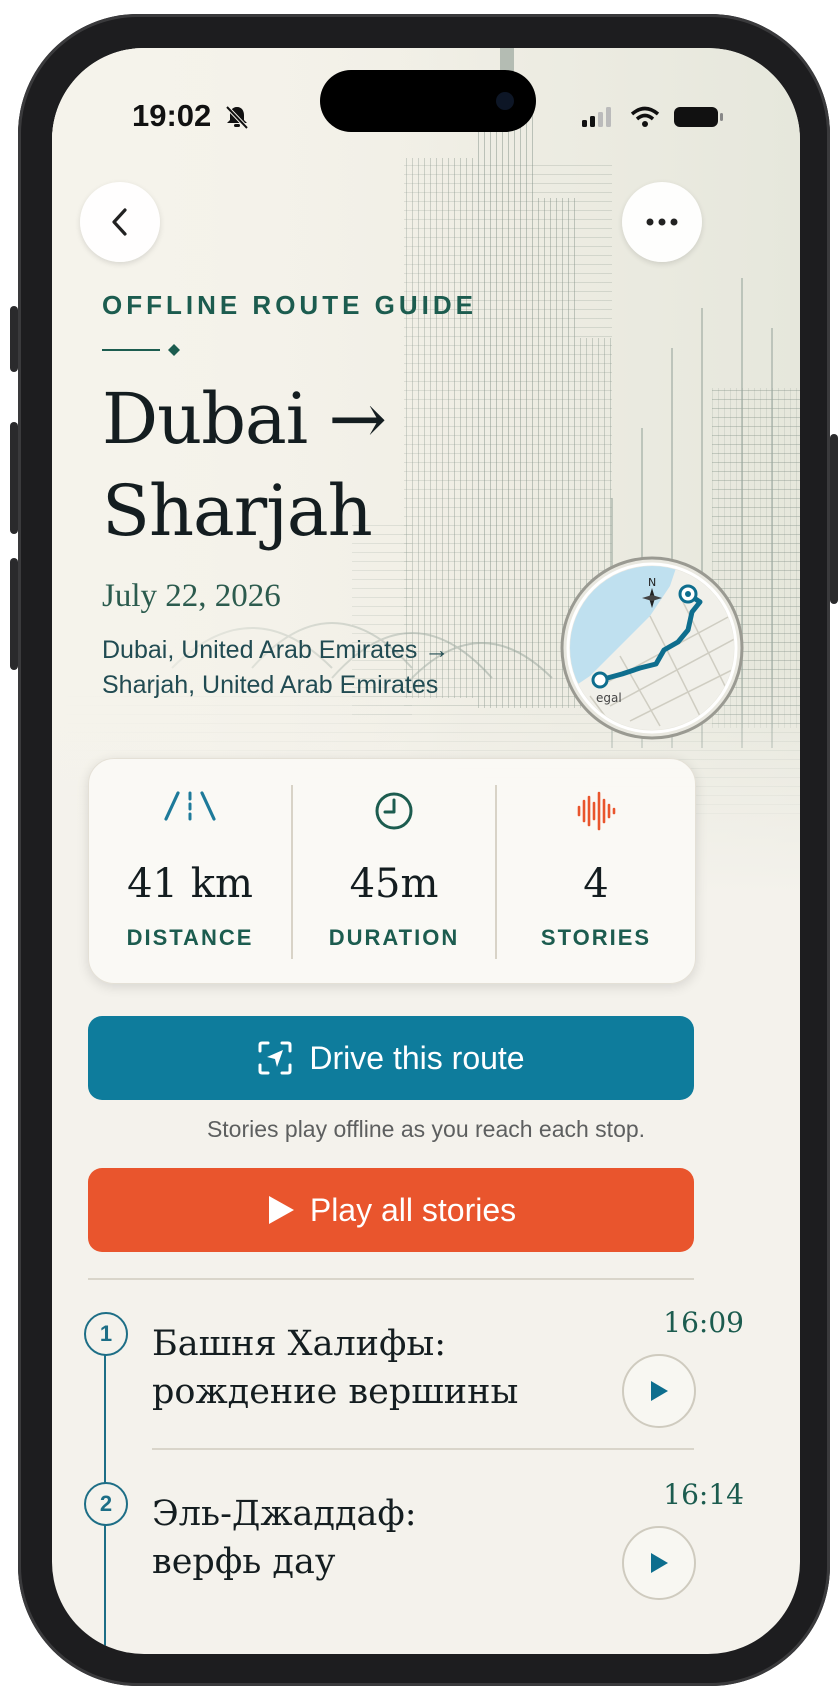  What do you see at coordinates (394, 811) in the screenshot?
I see `clock-icon` at bounding box center [394, 811].